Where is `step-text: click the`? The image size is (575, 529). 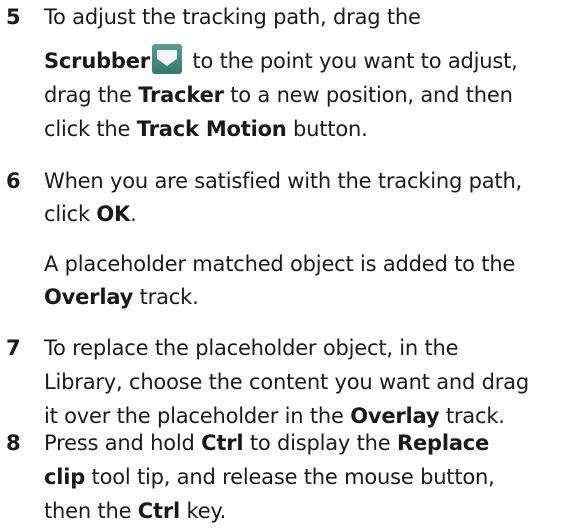 step-text: click the is located at coordinates (90, 129).